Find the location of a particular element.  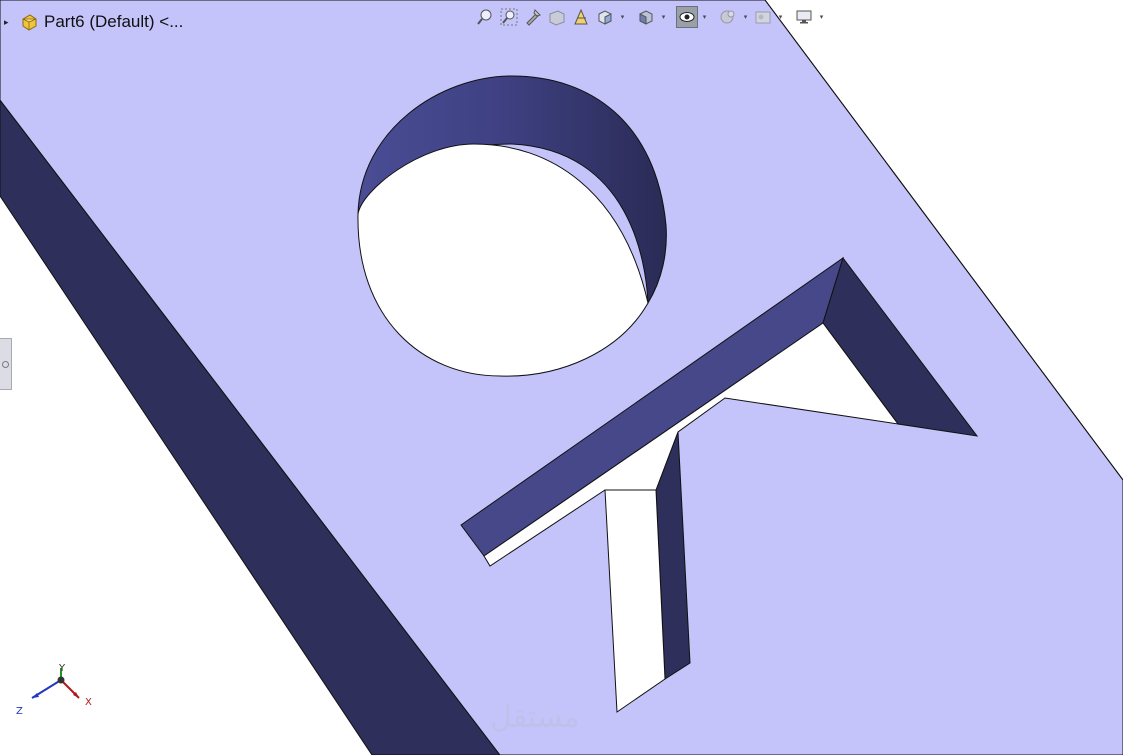

view-settings-dropdown-icon: ▾ is located at coordinates (821, 17).